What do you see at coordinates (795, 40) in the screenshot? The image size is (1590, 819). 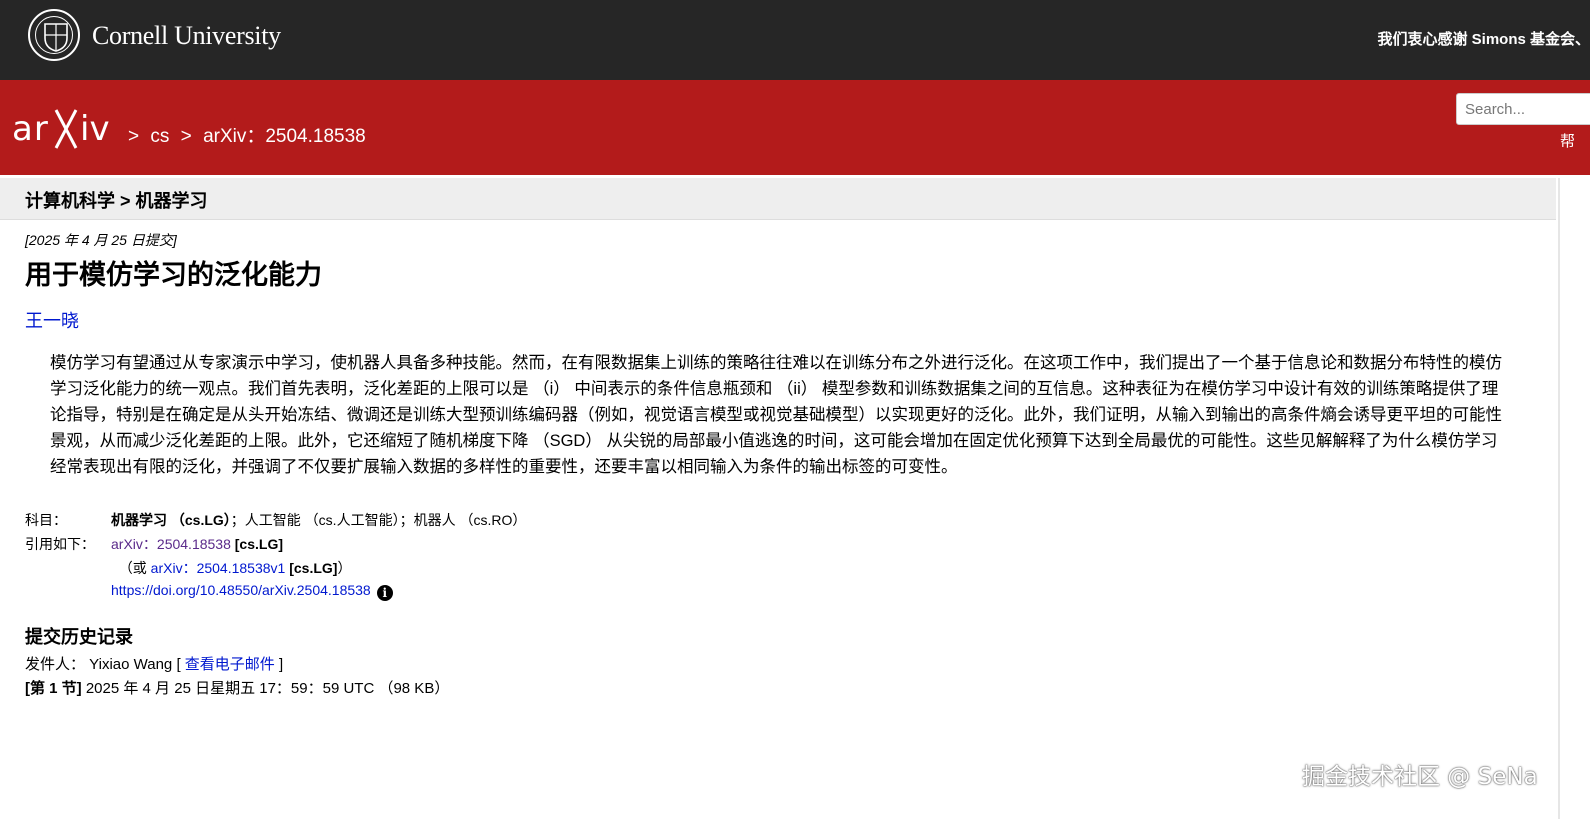 I see `cornell-header: Cornell University 我们衷心感谢 Simons 基金会、` at bounding box center [795, 40].